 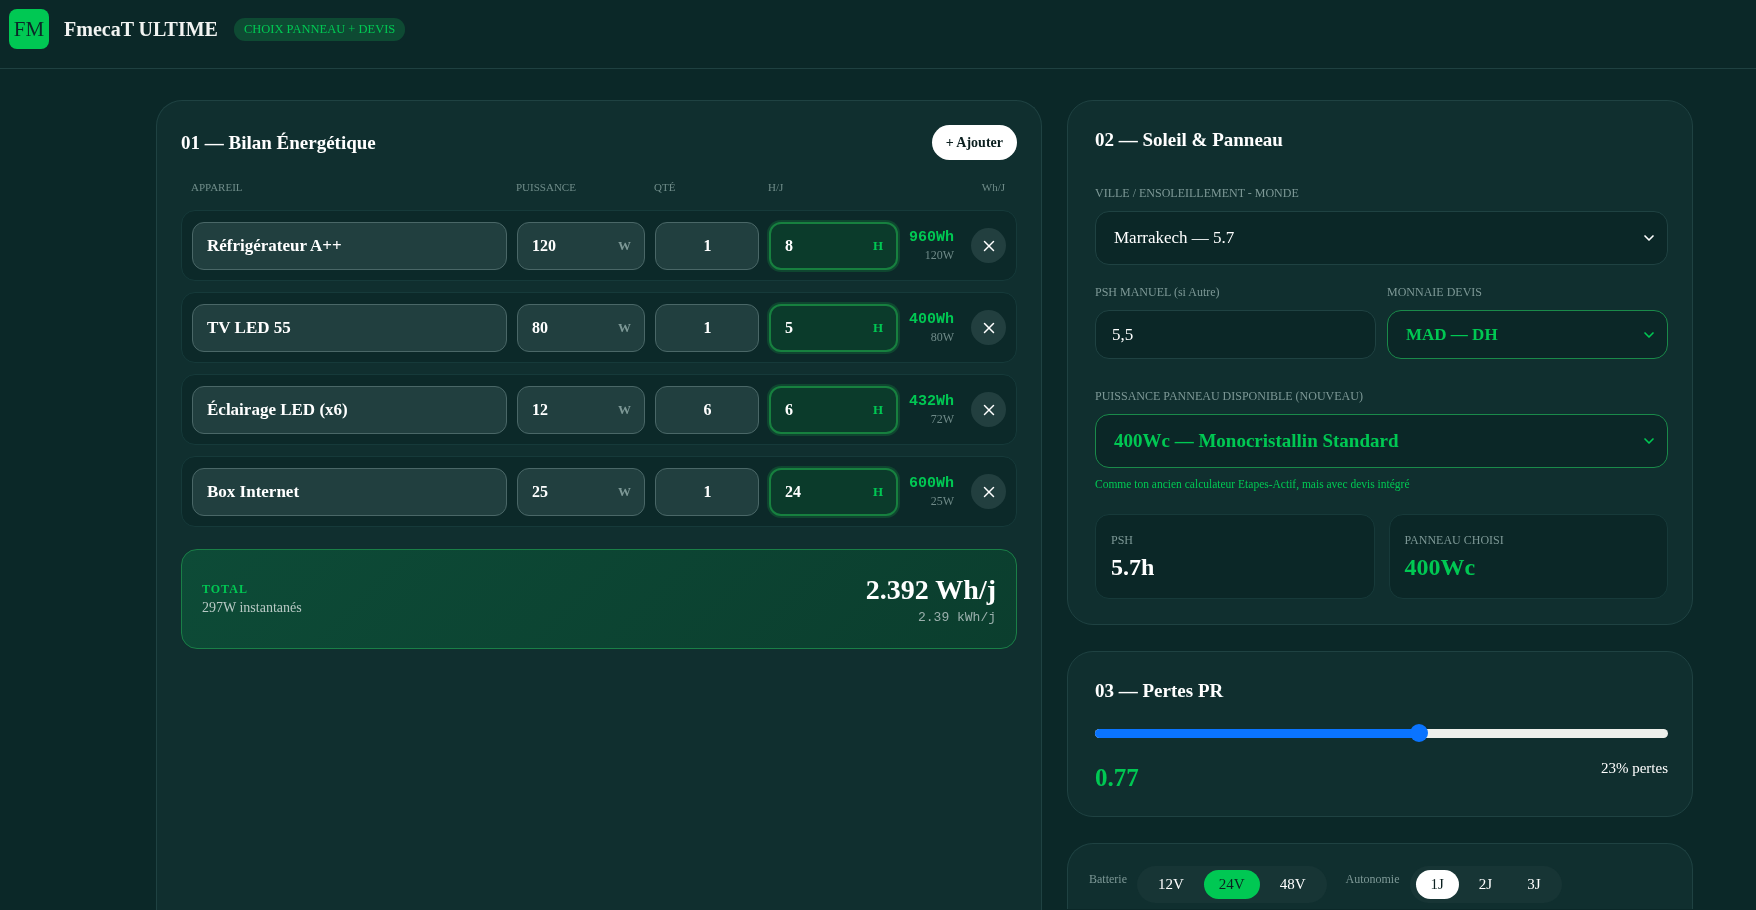 I want to click on field-label: MONNAIE DEVIS, so click(x=1435, y=292).